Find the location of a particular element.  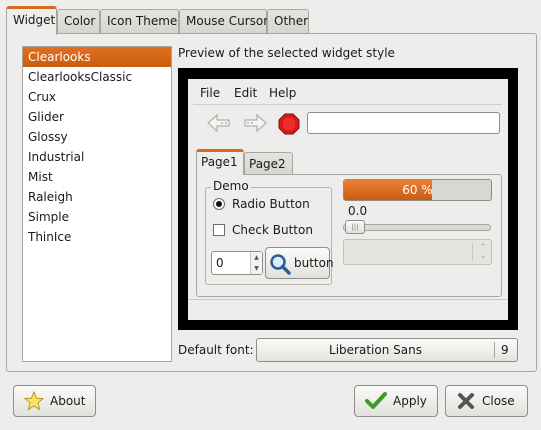

check-label: Check Button is located at coordinates (272, 230).